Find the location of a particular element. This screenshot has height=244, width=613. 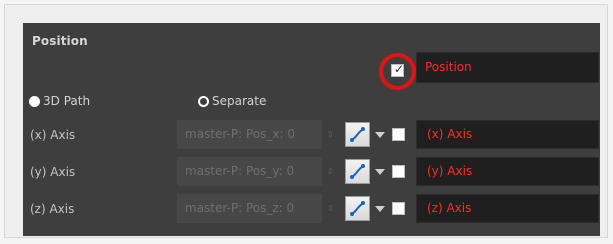

radio-separate-label: Separate is located at coordinates (239, 101).